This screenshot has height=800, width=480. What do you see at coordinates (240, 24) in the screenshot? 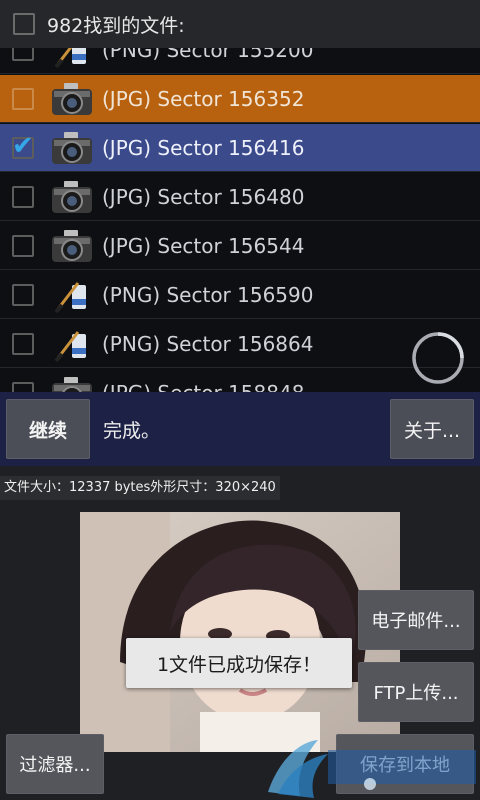
I see `header-bar: 982找到的文件:` at bounding box center [240, 24].